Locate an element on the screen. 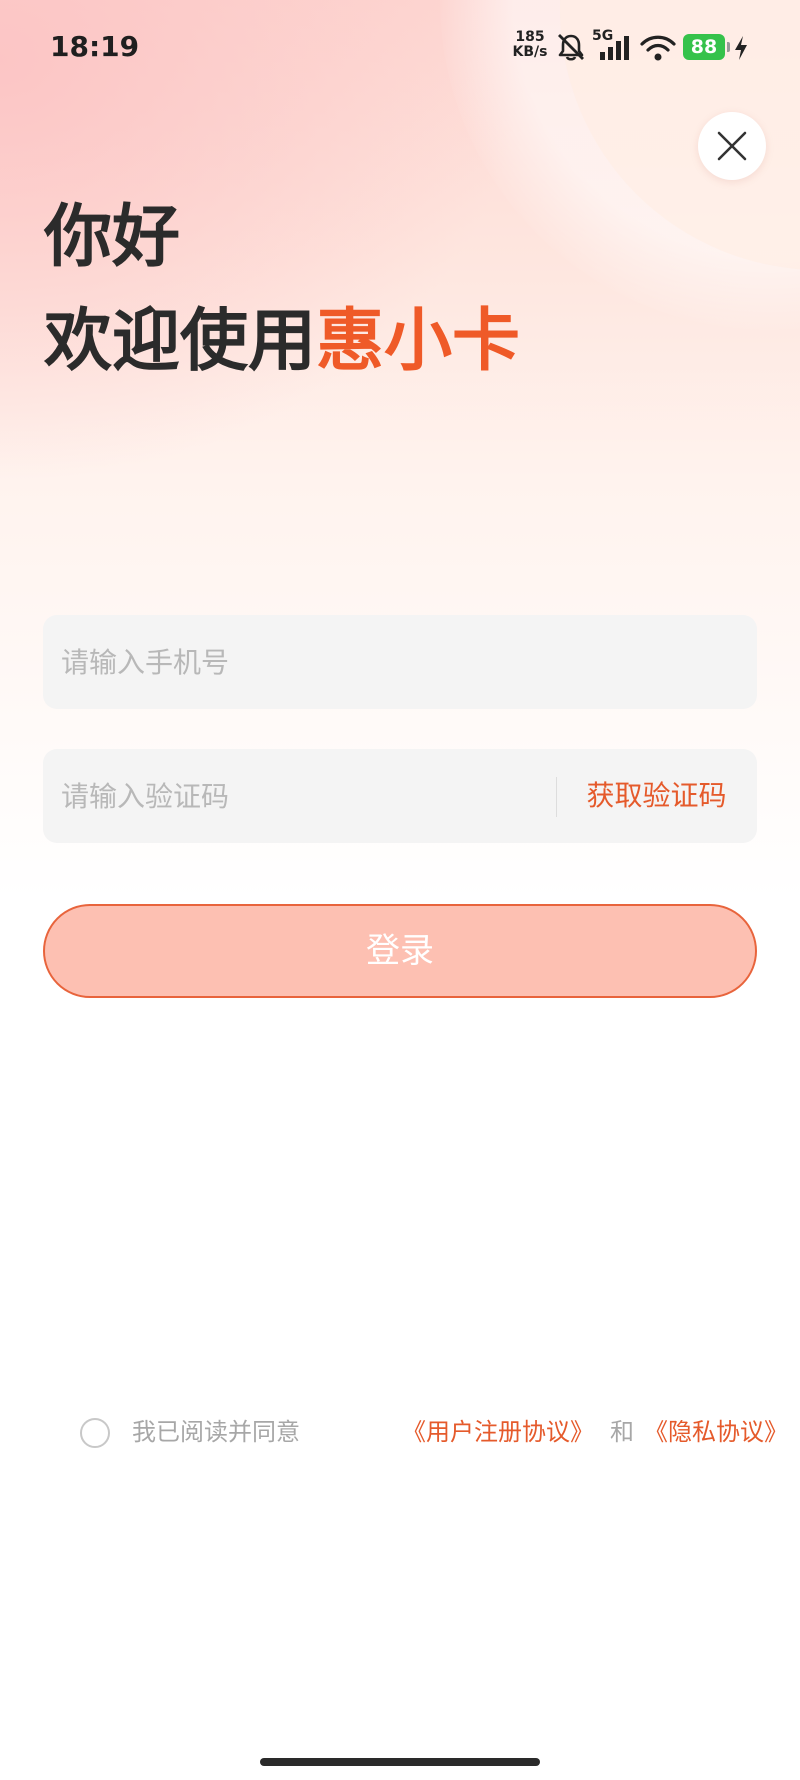 This screenshot has height=1780, width=800. welcome-heading: 欢迎使用惠小卡 is located at coordinates (282, 342).